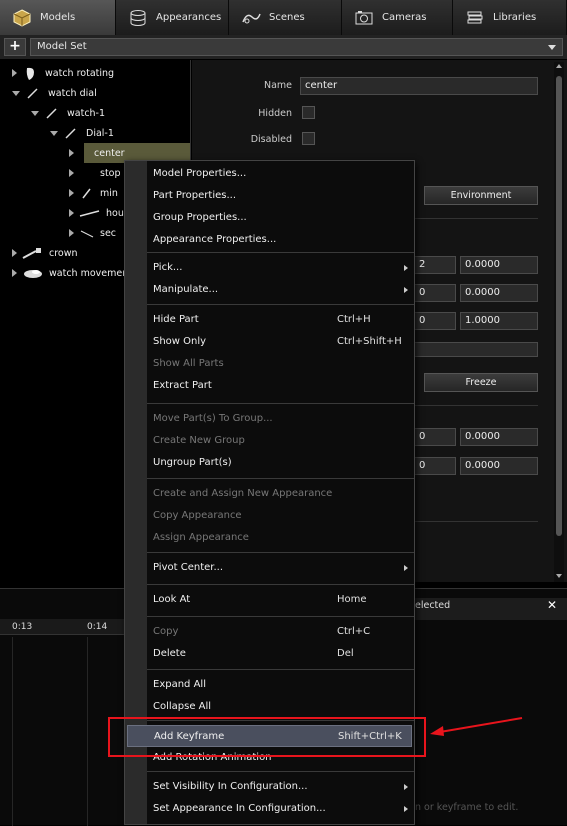  What do you see at coordinates (199, 440) in the screenshot?
I see `menu-item-label: Create New Group` at bounding box center [199, 440].